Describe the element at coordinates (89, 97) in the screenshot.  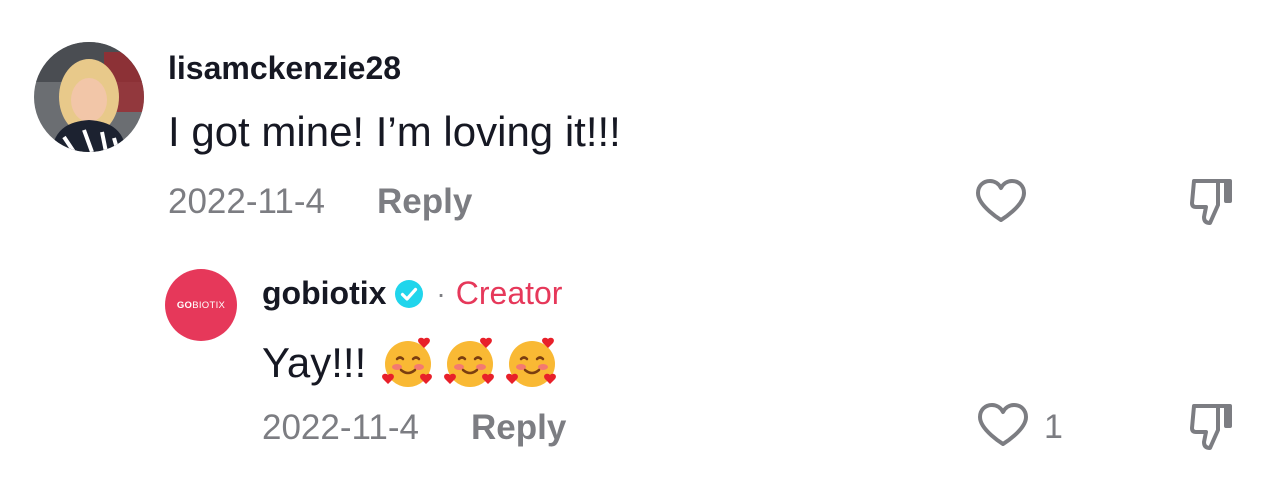
I see `avatar` at that location.